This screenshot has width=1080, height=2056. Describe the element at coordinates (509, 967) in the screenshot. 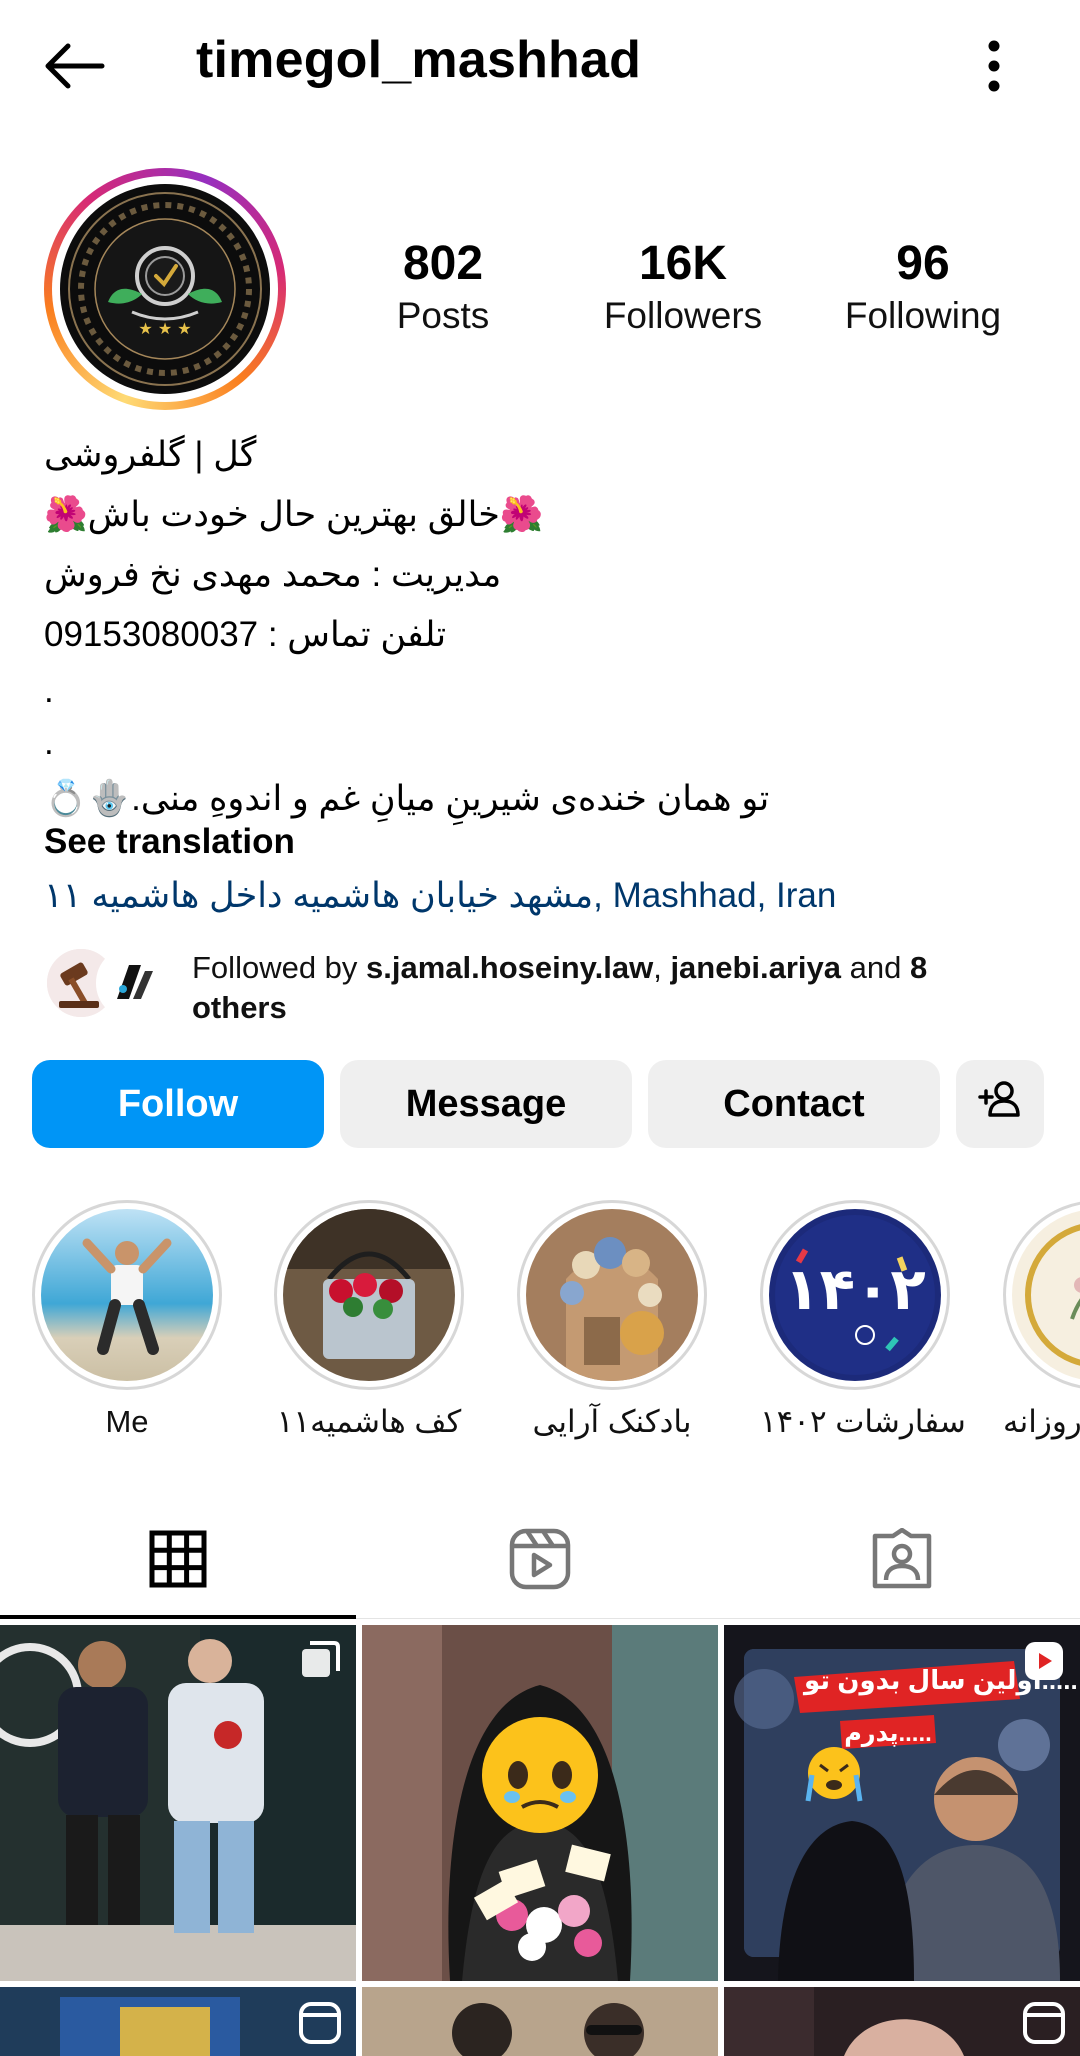

I see `mutual-username: s.jamal.hoseiny.law` at that location.